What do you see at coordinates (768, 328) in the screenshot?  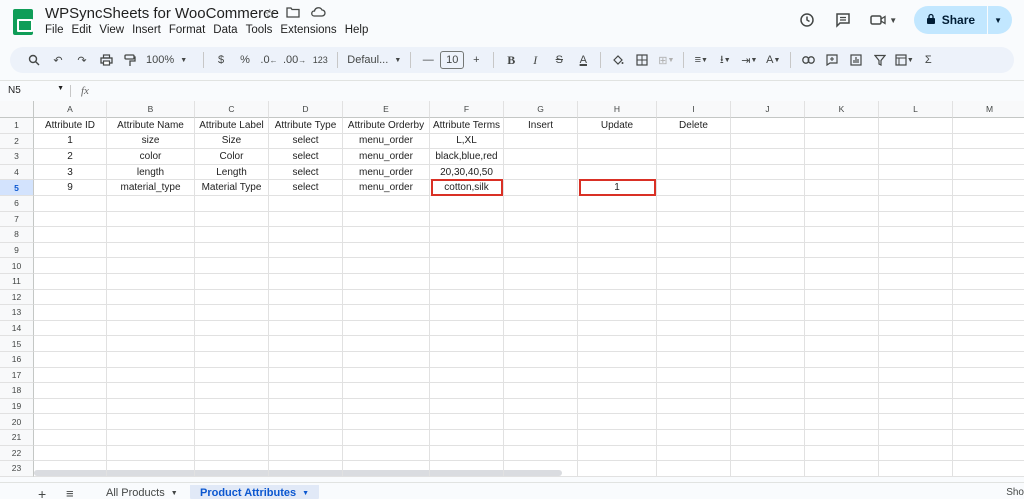 I see `cell-J14` at bounding box center [768, 328].